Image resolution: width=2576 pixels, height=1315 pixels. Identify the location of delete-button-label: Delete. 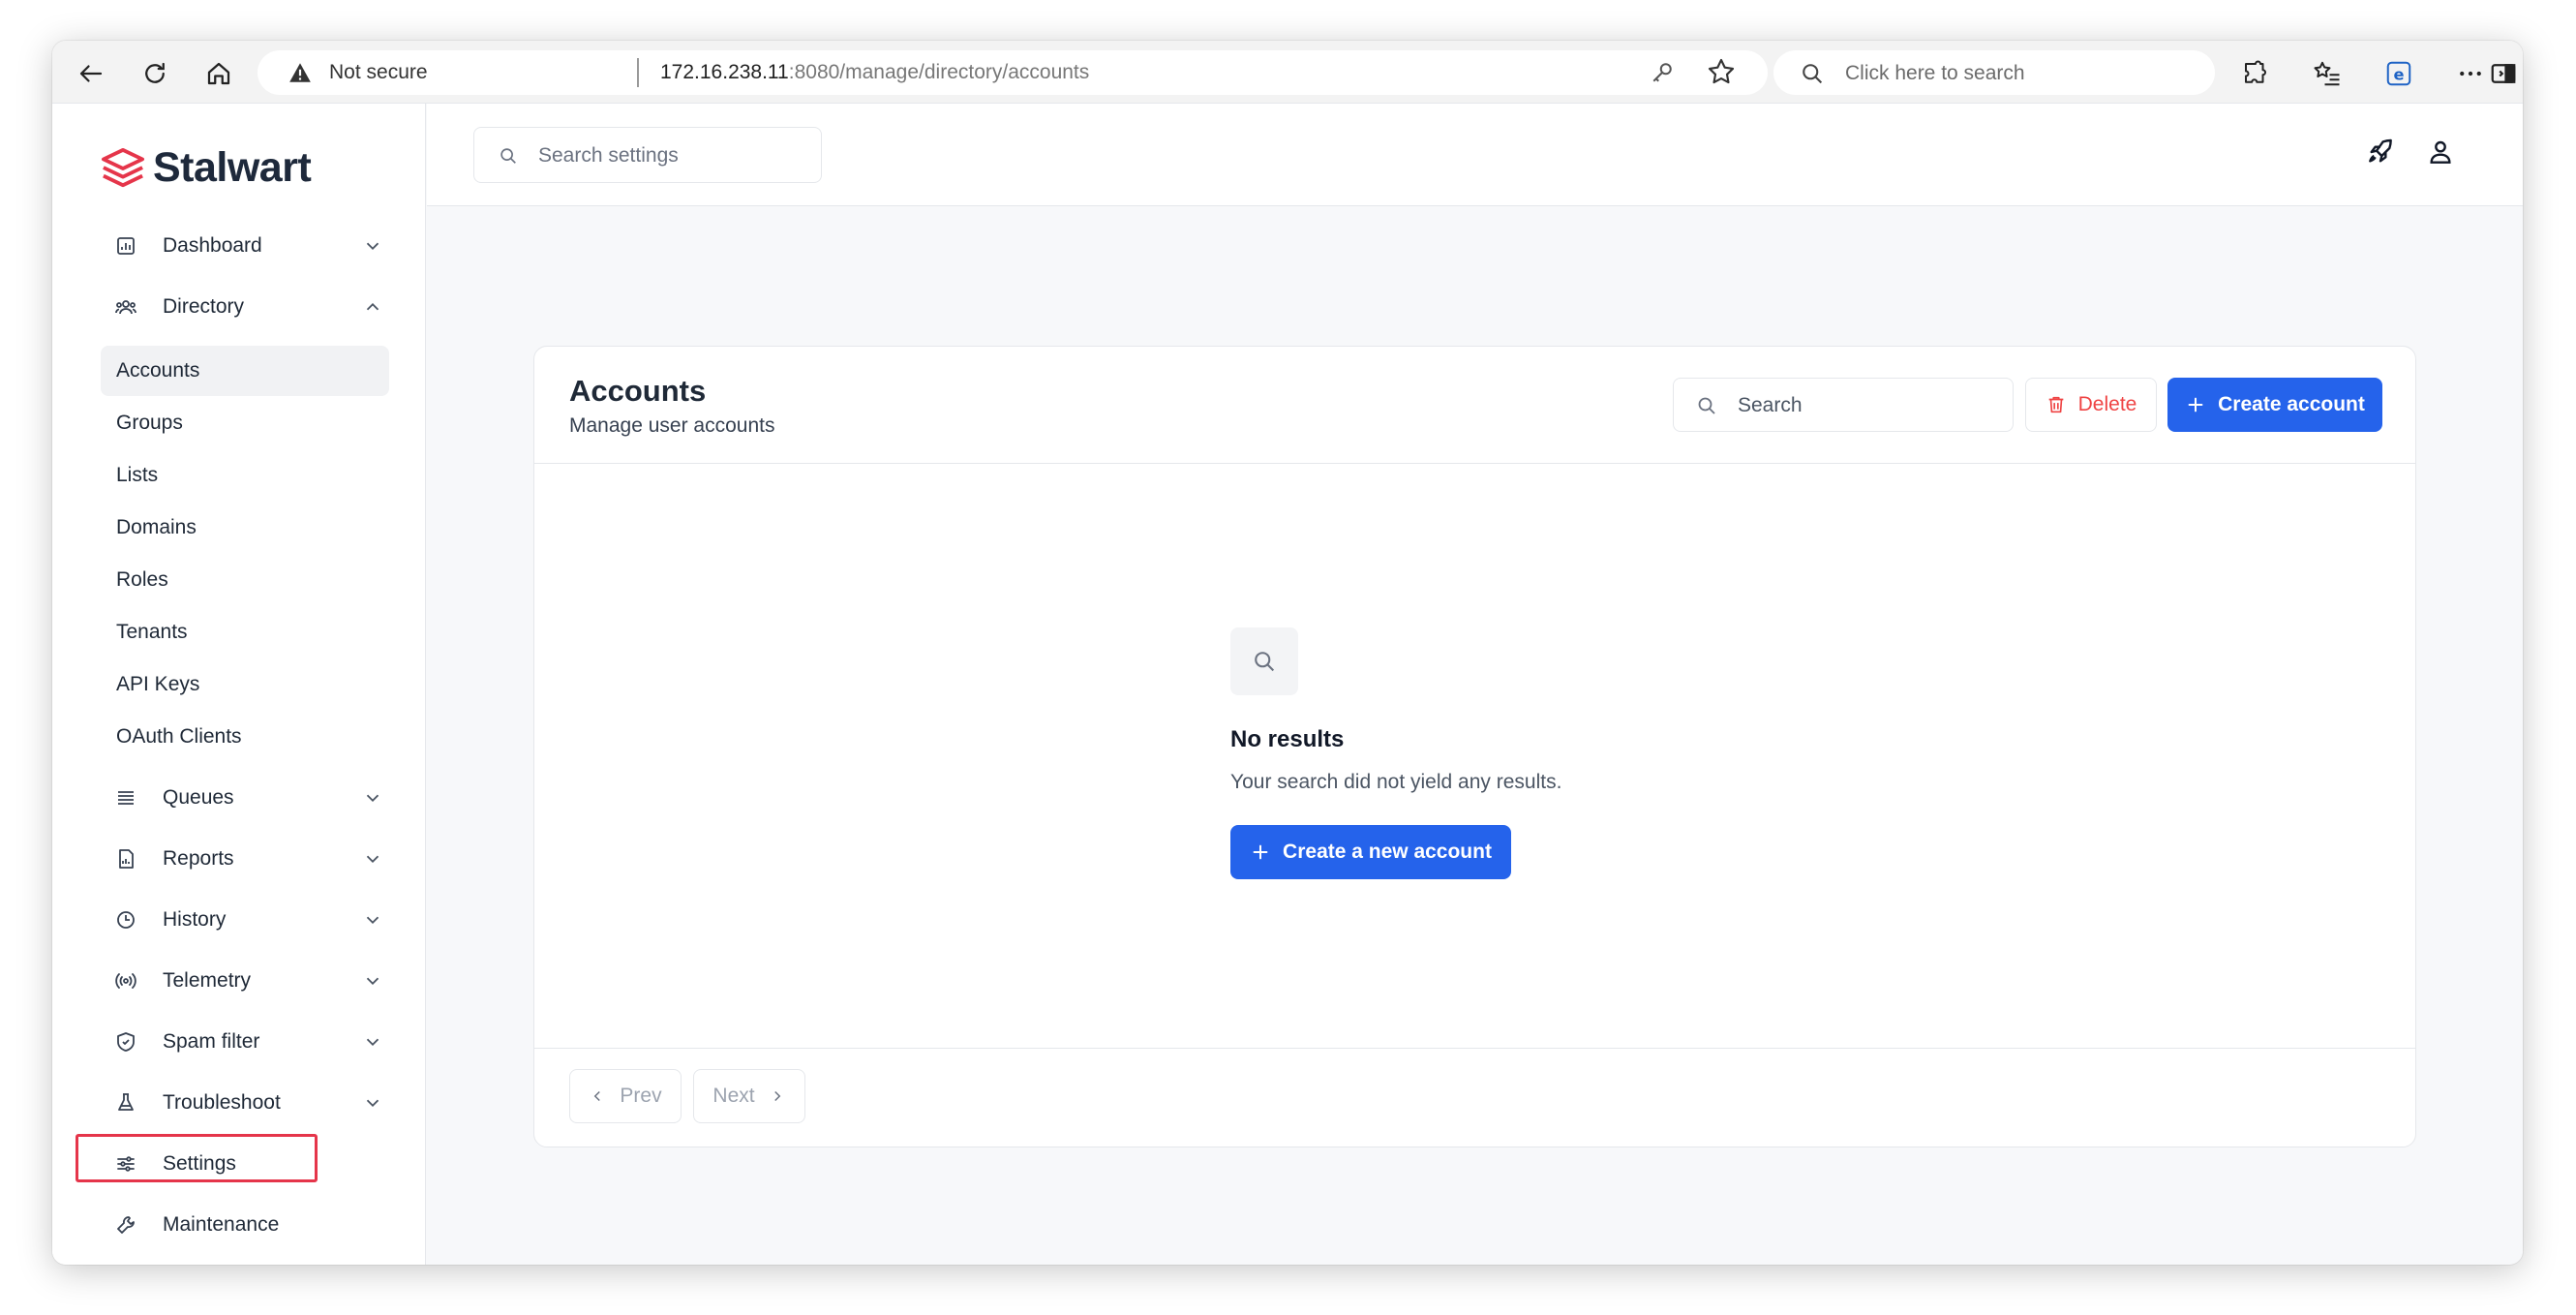
(2107, 404).